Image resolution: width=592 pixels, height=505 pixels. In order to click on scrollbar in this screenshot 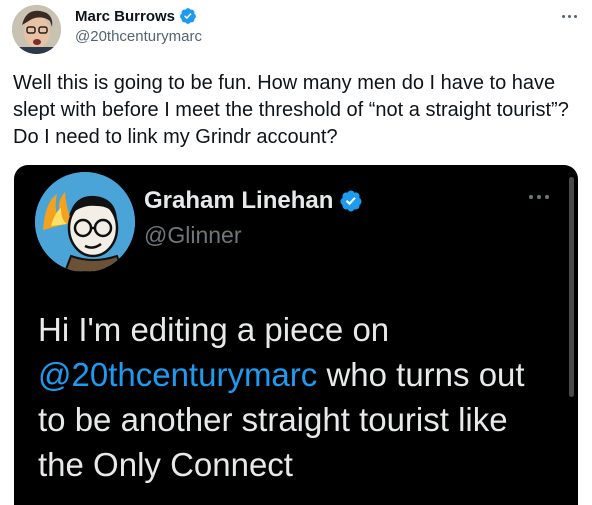, I will do `click(571, 287)`.